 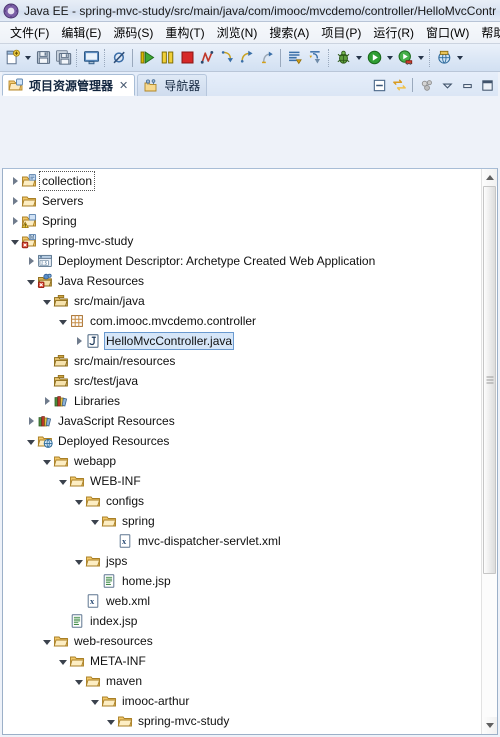 What do you see at coordinates (242, 301) in the screenshot?
I see `tree-row: src/main/java` at bounding box center [242, 301].